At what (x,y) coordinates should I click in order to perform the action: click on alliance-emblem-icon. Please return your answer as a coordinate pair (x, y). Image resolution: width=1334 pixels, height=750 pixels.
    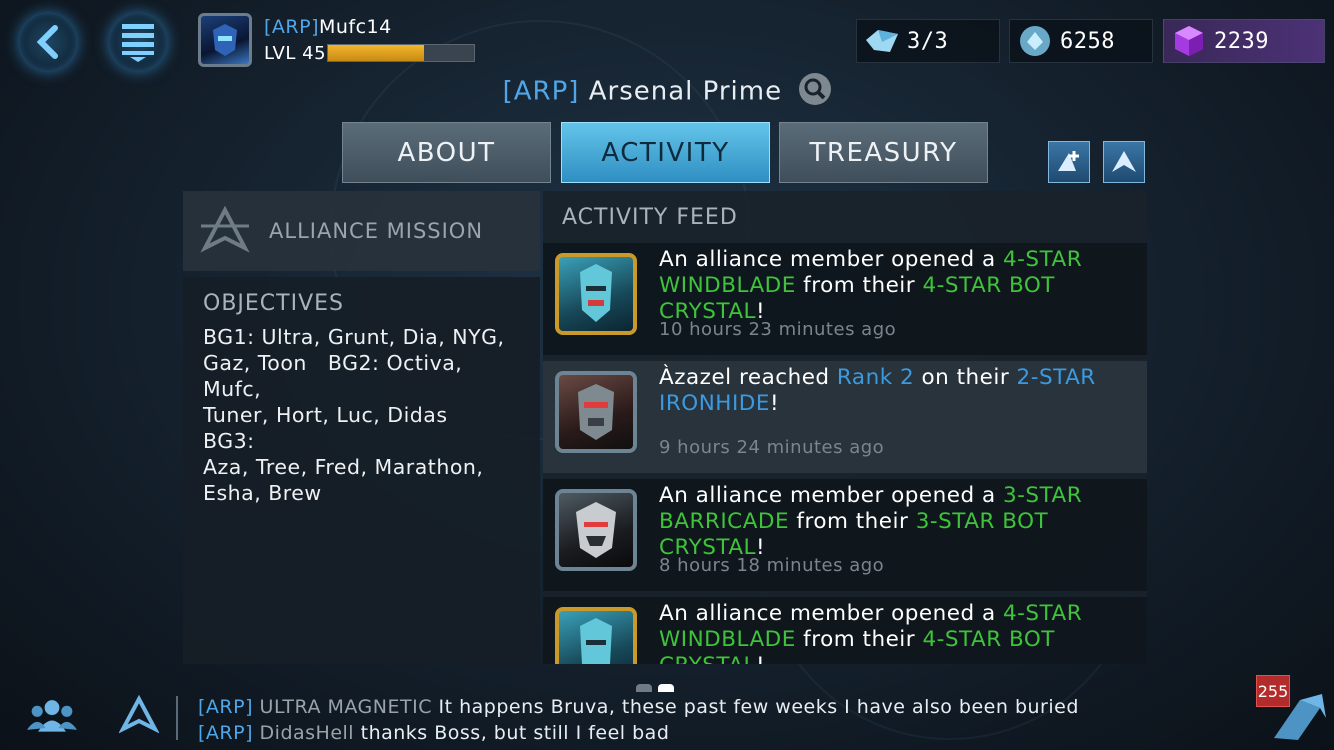
    Looking at the image, I should click on (139, 714).